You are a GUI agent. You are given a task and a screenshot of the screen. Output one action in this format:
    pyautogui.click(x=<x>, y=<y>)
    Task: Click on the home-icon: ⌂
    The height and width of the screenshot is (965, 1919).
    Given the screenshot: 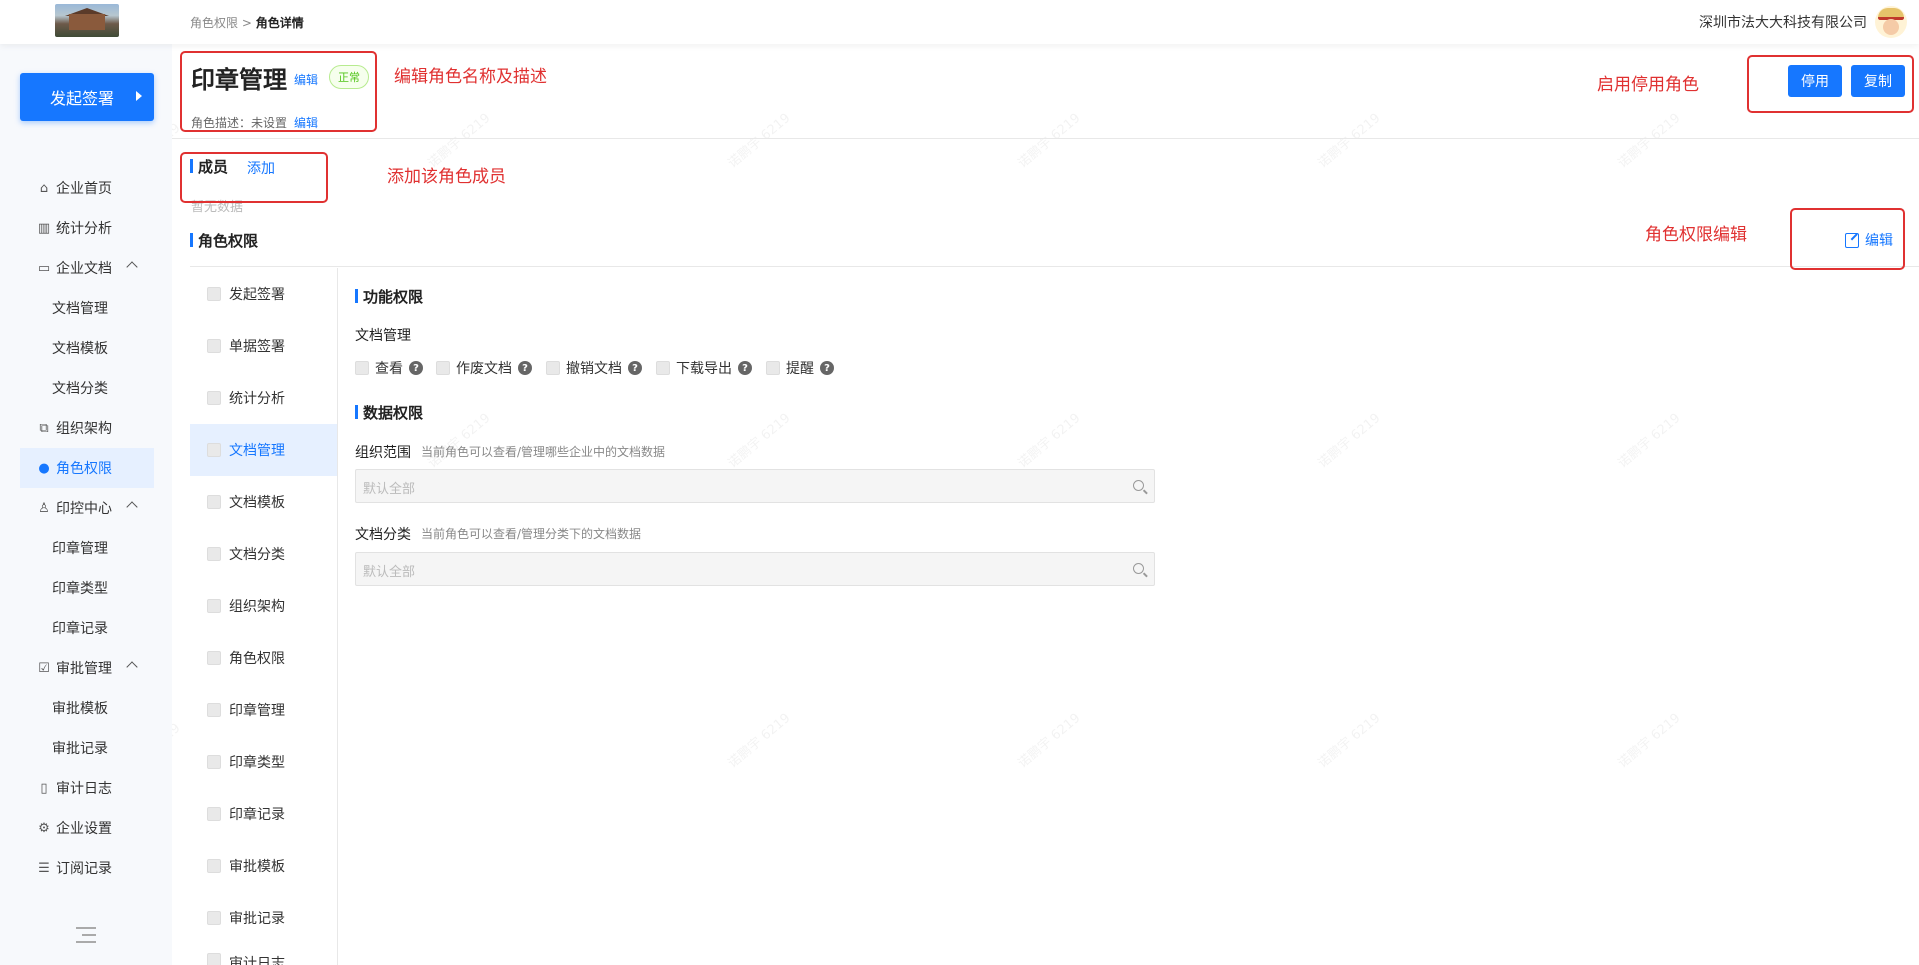 What is the action you would take?
    pyautogui.click(x=44, y=188)
    